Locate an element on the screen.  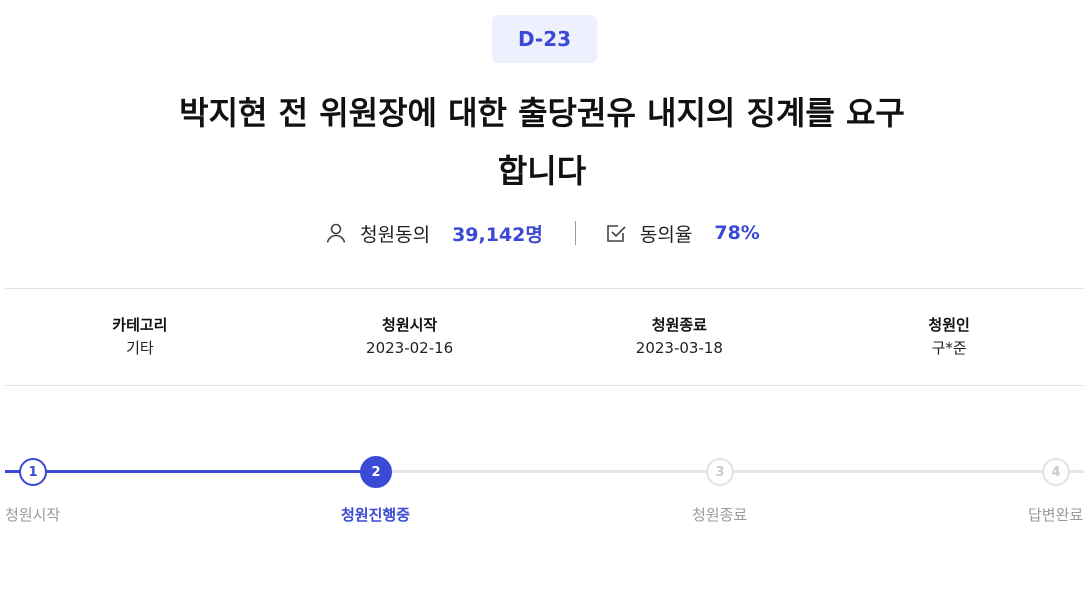
info-end-head: 청원종료 is located at coordinates (679, 325).